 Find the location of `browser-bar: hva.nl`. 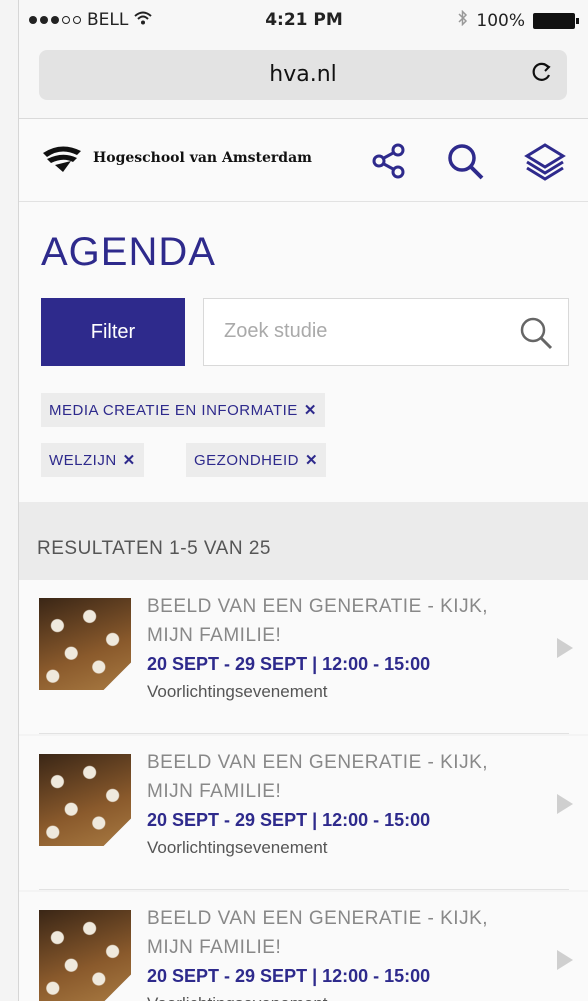

browser-bar: hva.nl is located at coordinates (303, 81).